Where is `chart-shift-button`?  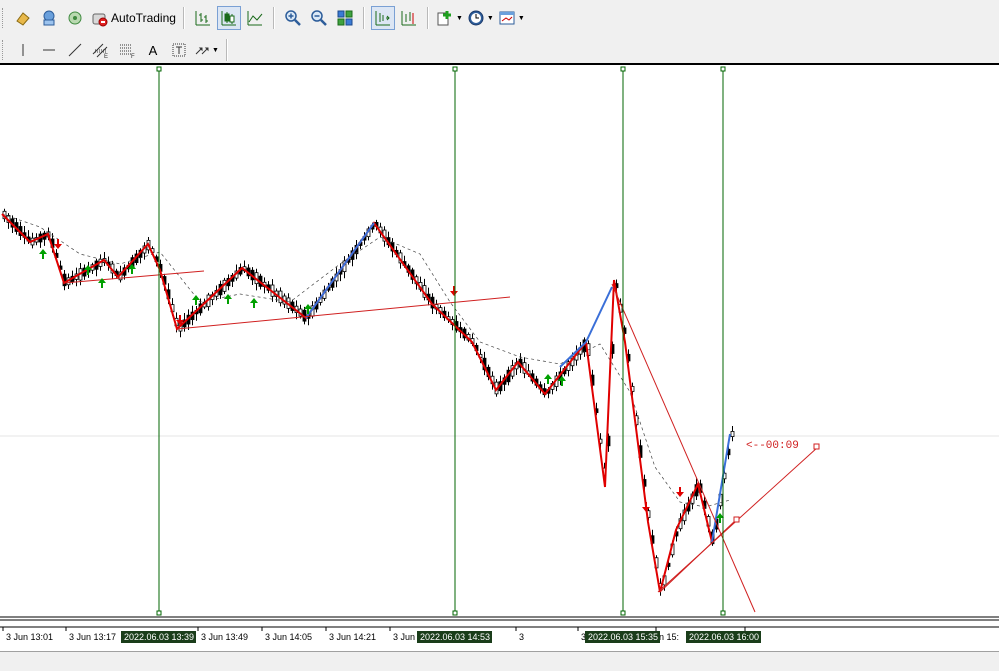
chart-shift-button is located at coordinates (382, 18).